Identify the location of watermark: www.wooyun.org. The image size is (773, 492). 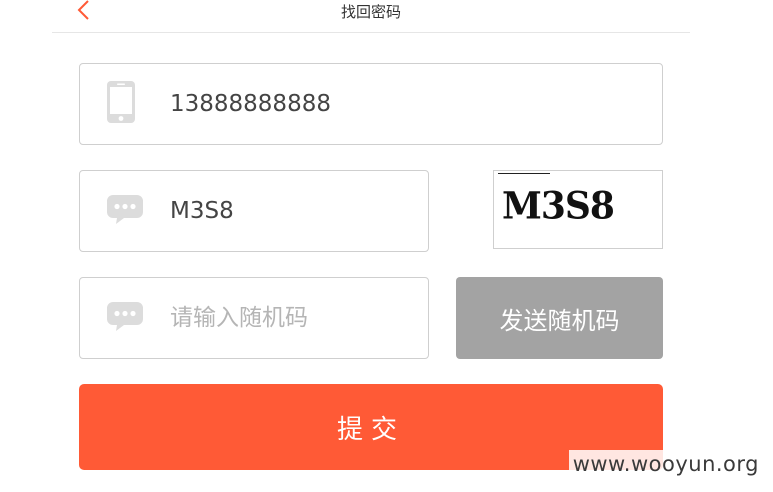
(665, 464).